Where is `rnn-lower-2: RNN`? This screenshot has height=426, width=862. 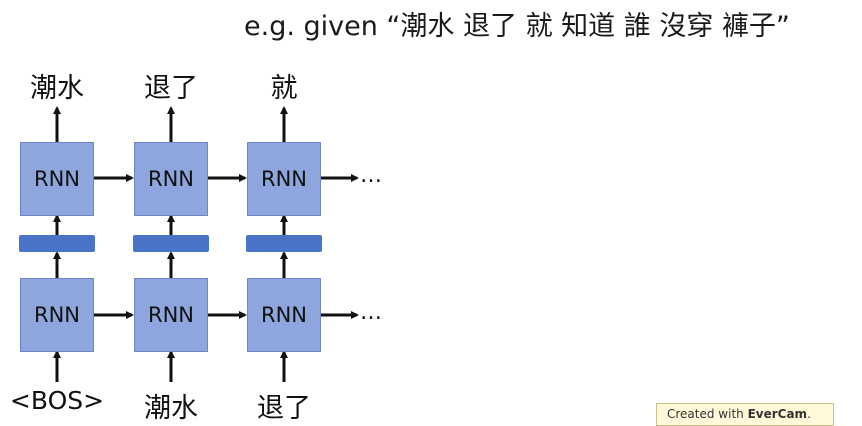 rnn-lower-2: RNN is located at coordinates (171, 315).